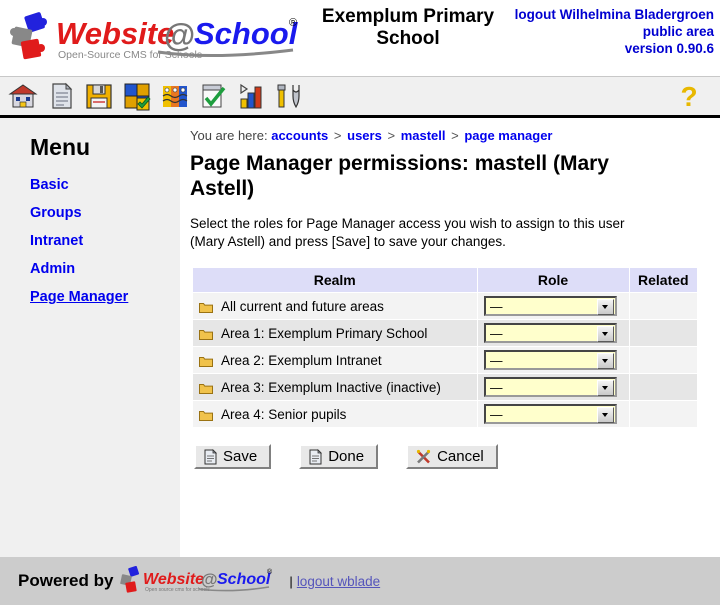 This screenshot has width=720, height=605. I want to click on sidebar-item-intranet: Intranet, so click(105, 241).